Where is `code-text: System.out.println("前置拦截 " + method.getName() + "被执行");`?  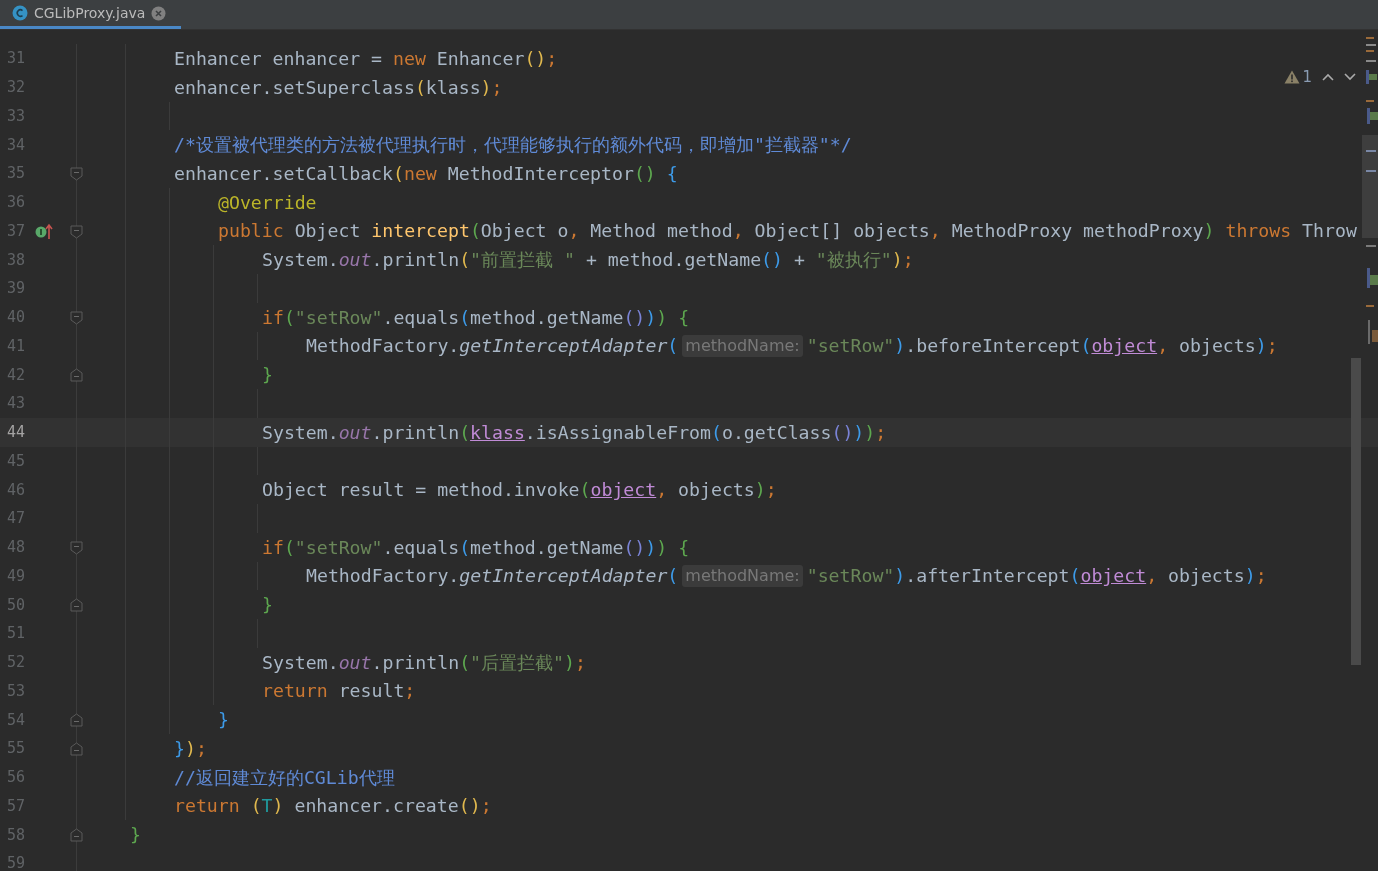 code-text: System.out.println("前置拦截 " + method.getName() + "被执行"); is located at coordinates (588, 260).